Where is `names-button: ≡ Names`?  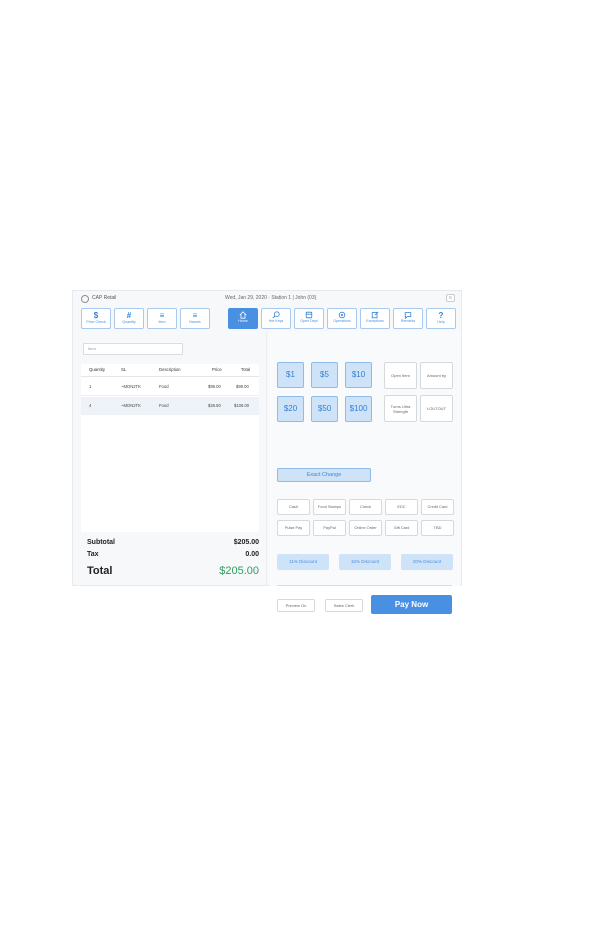 names-button: ≡ Names is located at coordinates (195, 318).